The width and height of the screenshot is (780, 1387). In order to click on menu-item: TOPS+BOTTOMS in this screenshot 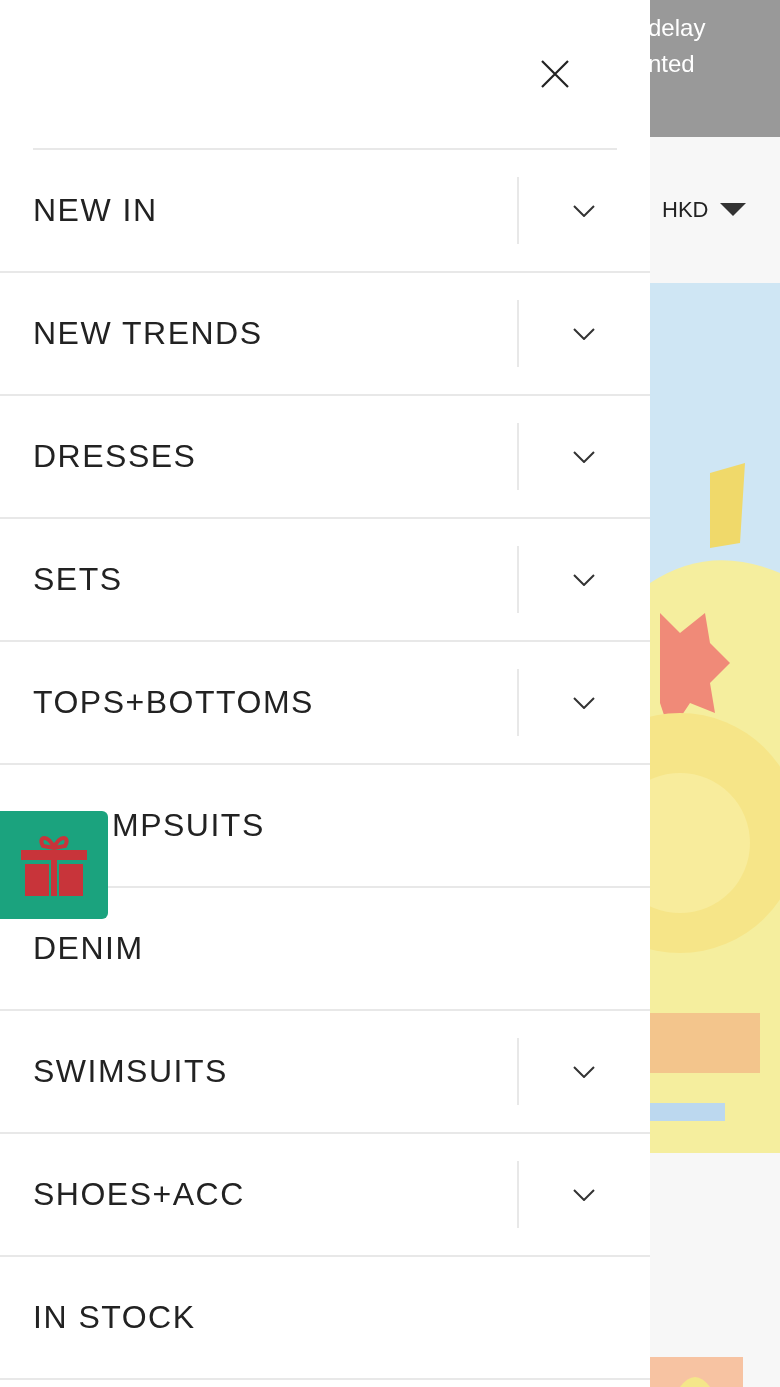, I will do `click(173, 702)`.